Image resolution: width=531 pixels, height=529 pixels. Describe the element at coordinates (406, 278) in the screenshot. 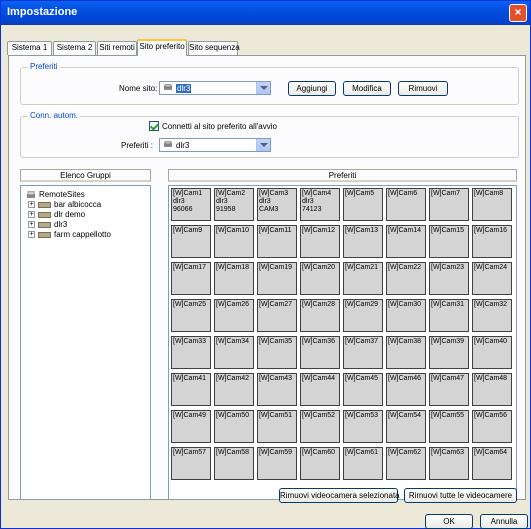

I see `camera-slot: [W]Cam22` at that location.